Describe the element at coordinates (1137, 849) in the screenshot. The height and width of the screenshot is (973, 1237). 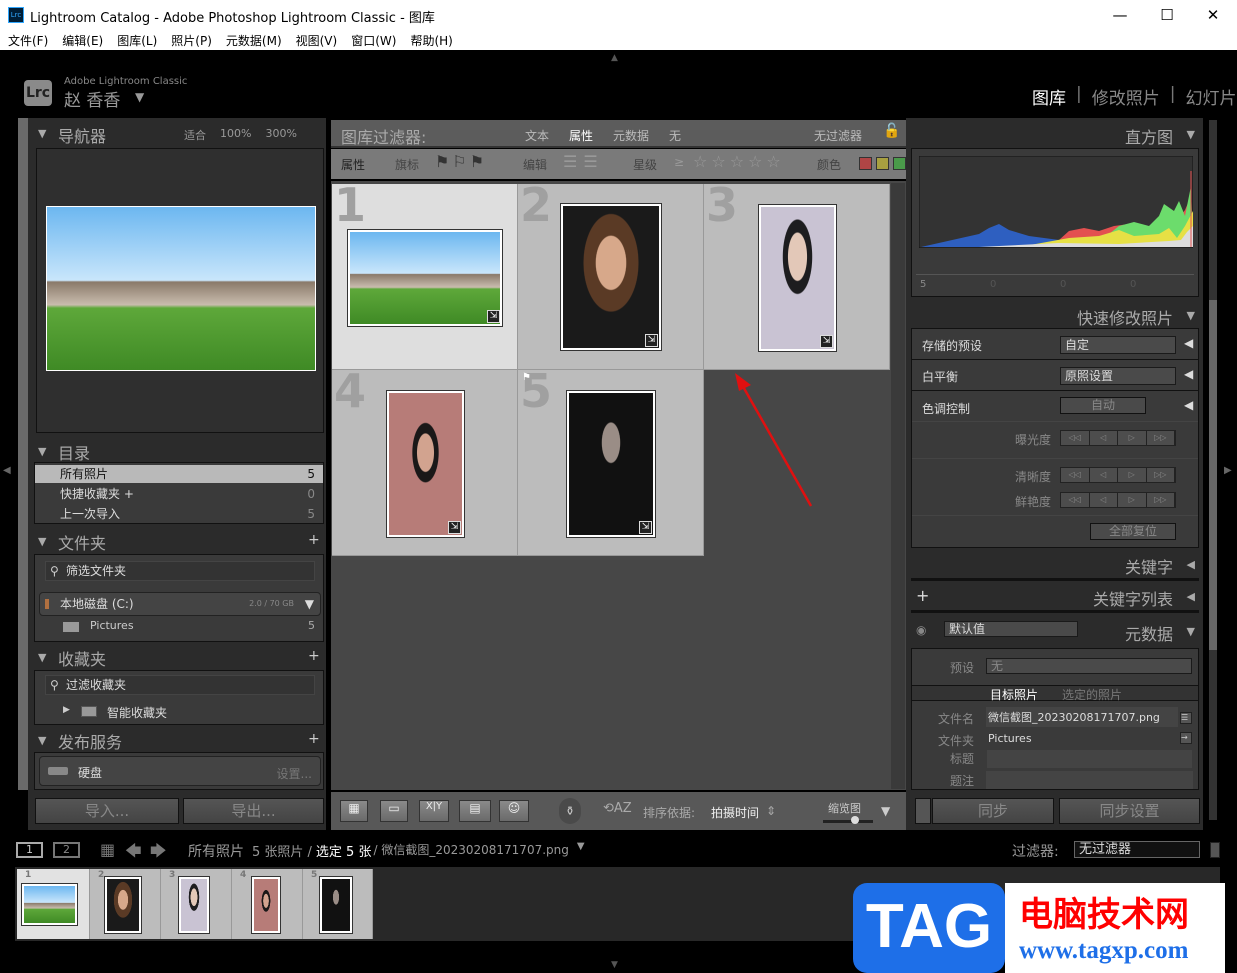
I see `filmstrip-filter-select: 无过滤器` at that location.